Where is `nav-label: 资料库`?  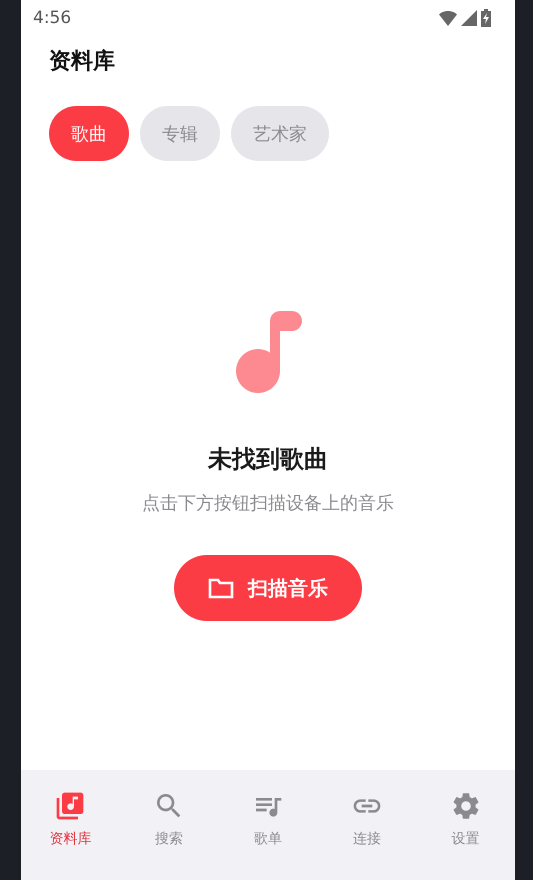 nav-label: 资料库 is located at coordinates (70, 839).